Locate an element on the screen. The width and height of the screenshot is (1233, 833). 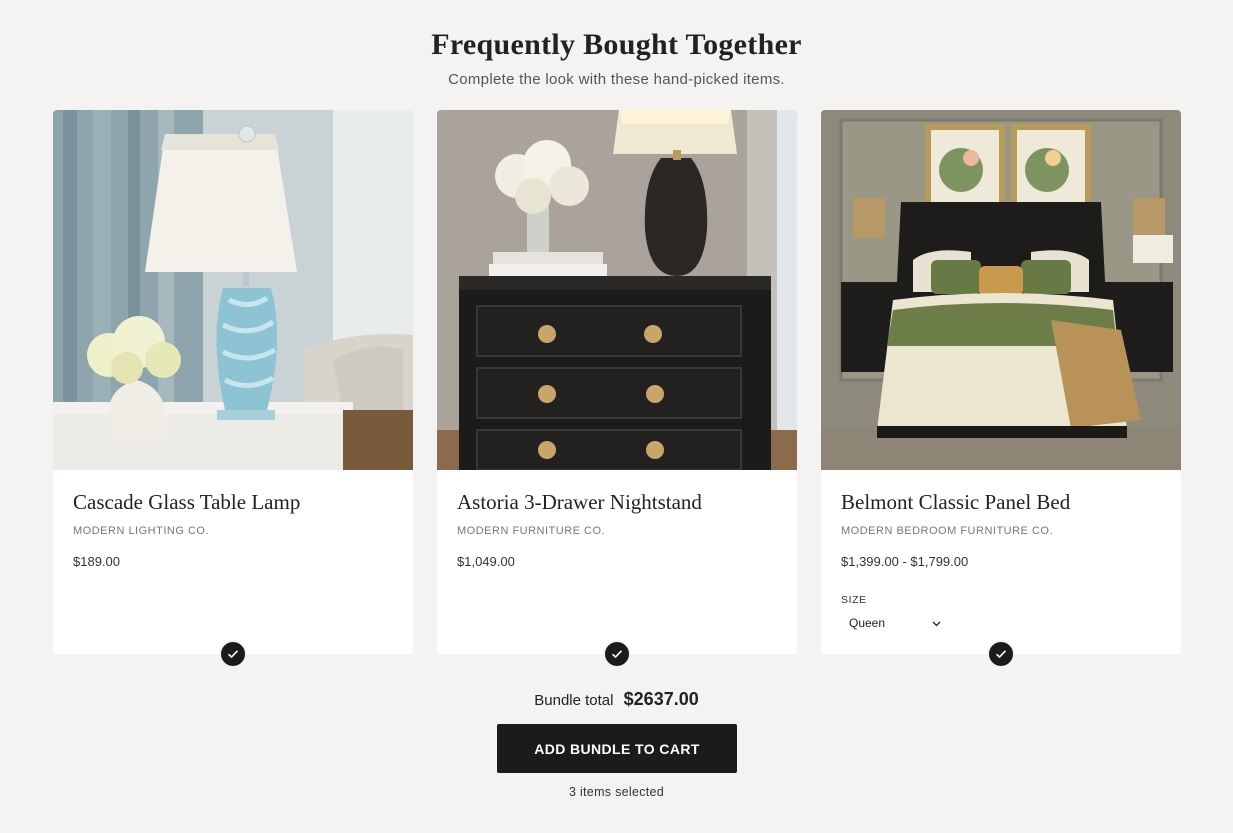
bundle-total-label: Bundle total is located at coordinates (574, 700).